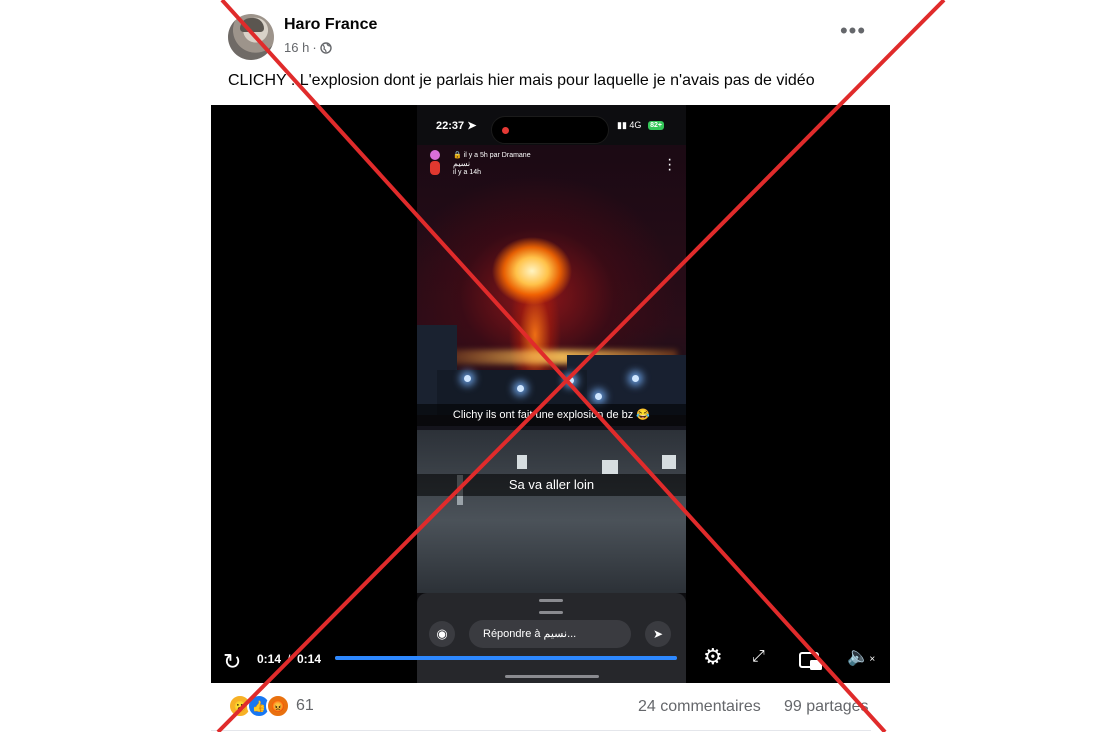 Image resolution: width=1100 pixels, height=732 pixels. I want to click on network-indicator: ▮▮ 4G, so click(629, 125).